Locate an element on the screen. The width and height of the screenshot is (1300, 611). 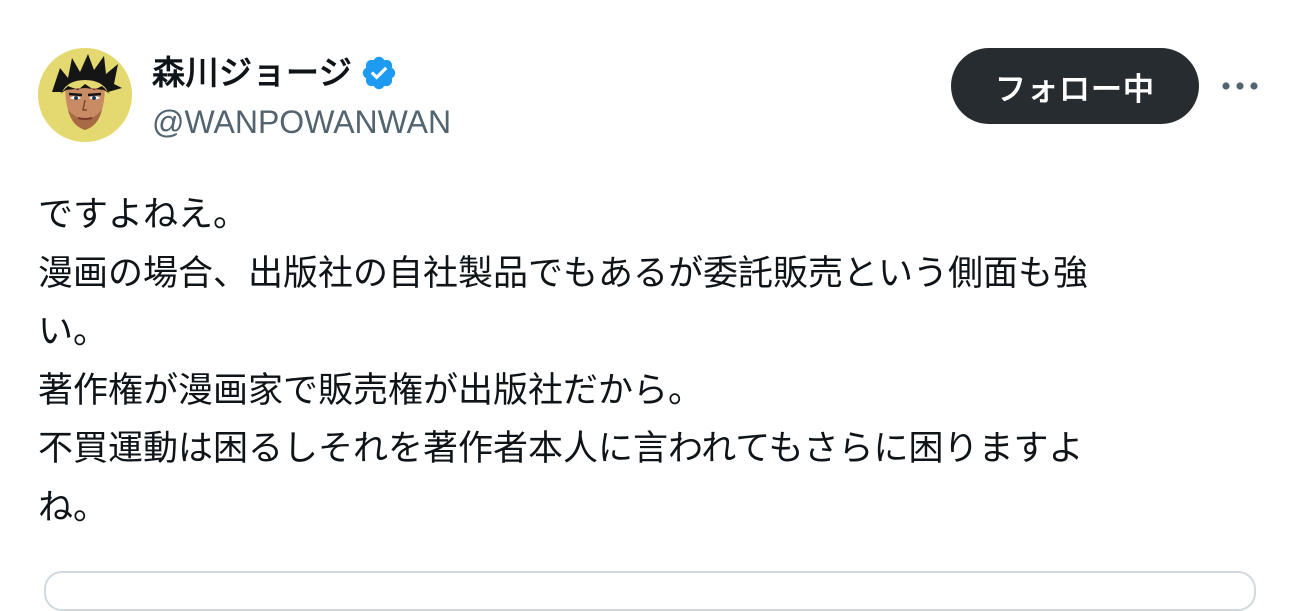
name-row: 森川ジョージ is located at coordinates (301, 73).